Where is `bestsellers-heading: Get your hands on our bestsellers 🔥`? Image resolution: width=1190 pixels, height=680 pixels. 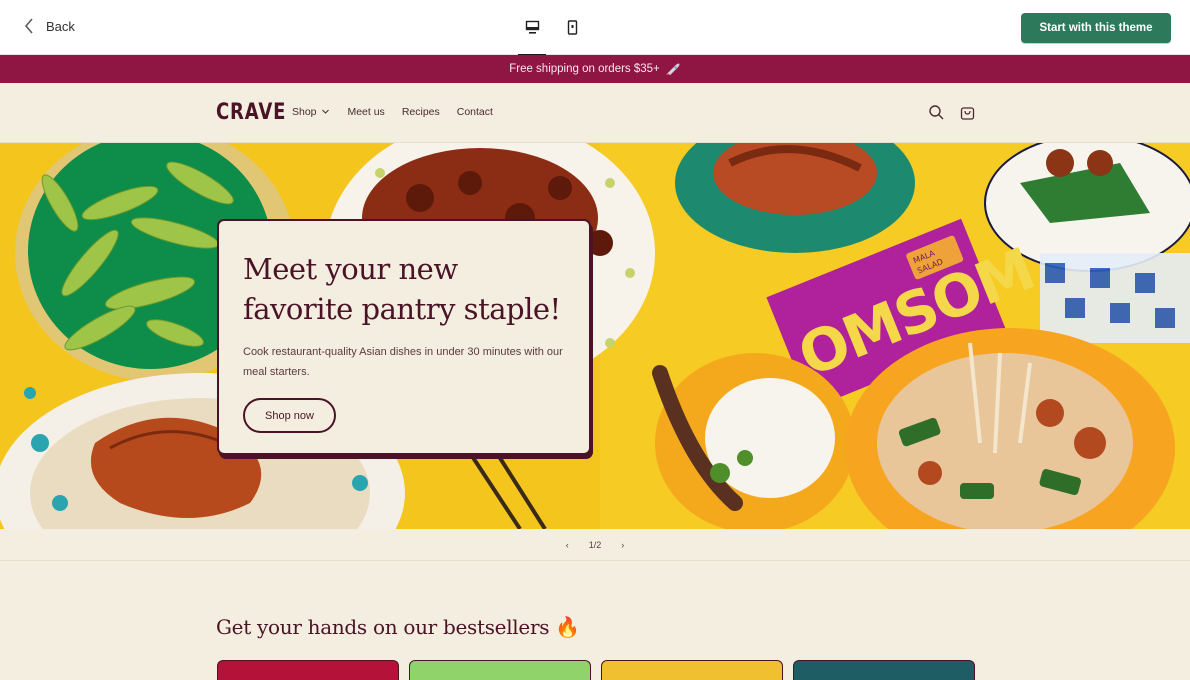
bestsellers-heading: Get your hands on our bestsellers 🔥 is located at coordinates (398, 627).